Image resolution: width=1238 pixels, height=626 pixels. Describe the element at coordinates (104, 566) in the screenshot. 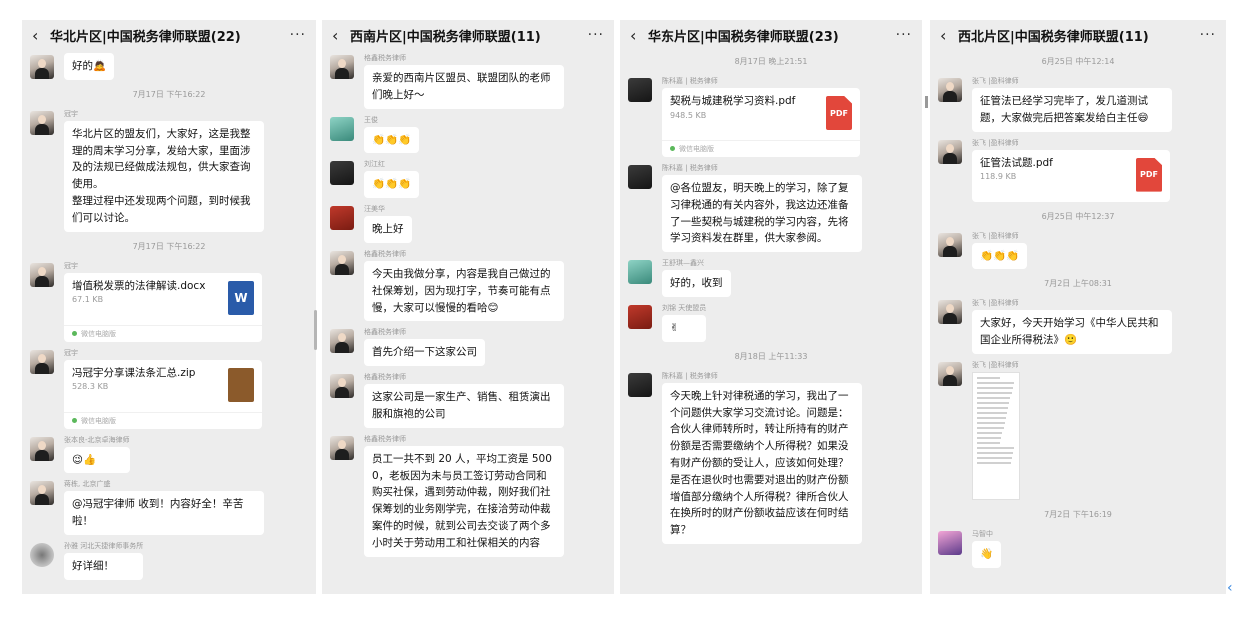

I see `message-bubble: 好详细！` at that location.